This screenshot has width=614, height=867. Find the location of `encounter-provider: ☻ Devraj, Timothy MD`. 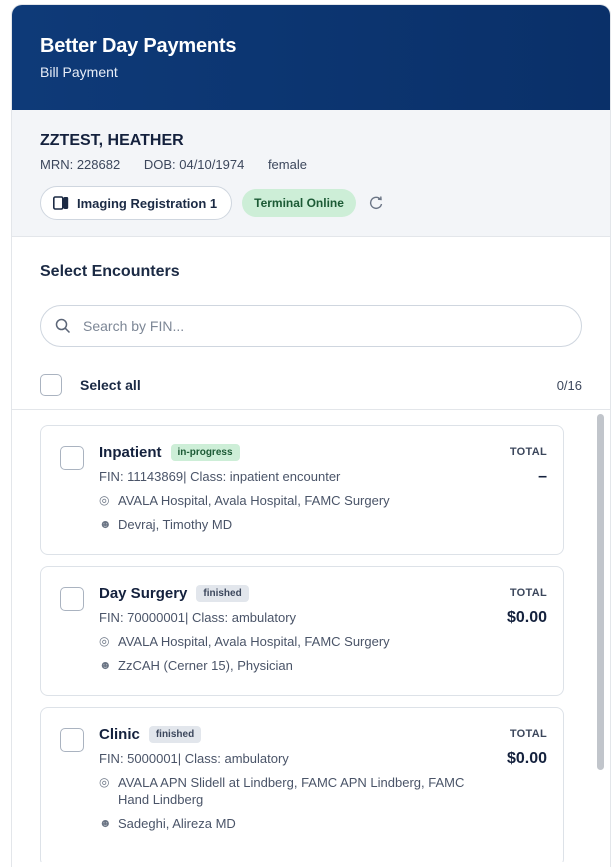

encounter-provider: ☻ Devraj, Timothy MD is located at coordinates (323, 524).